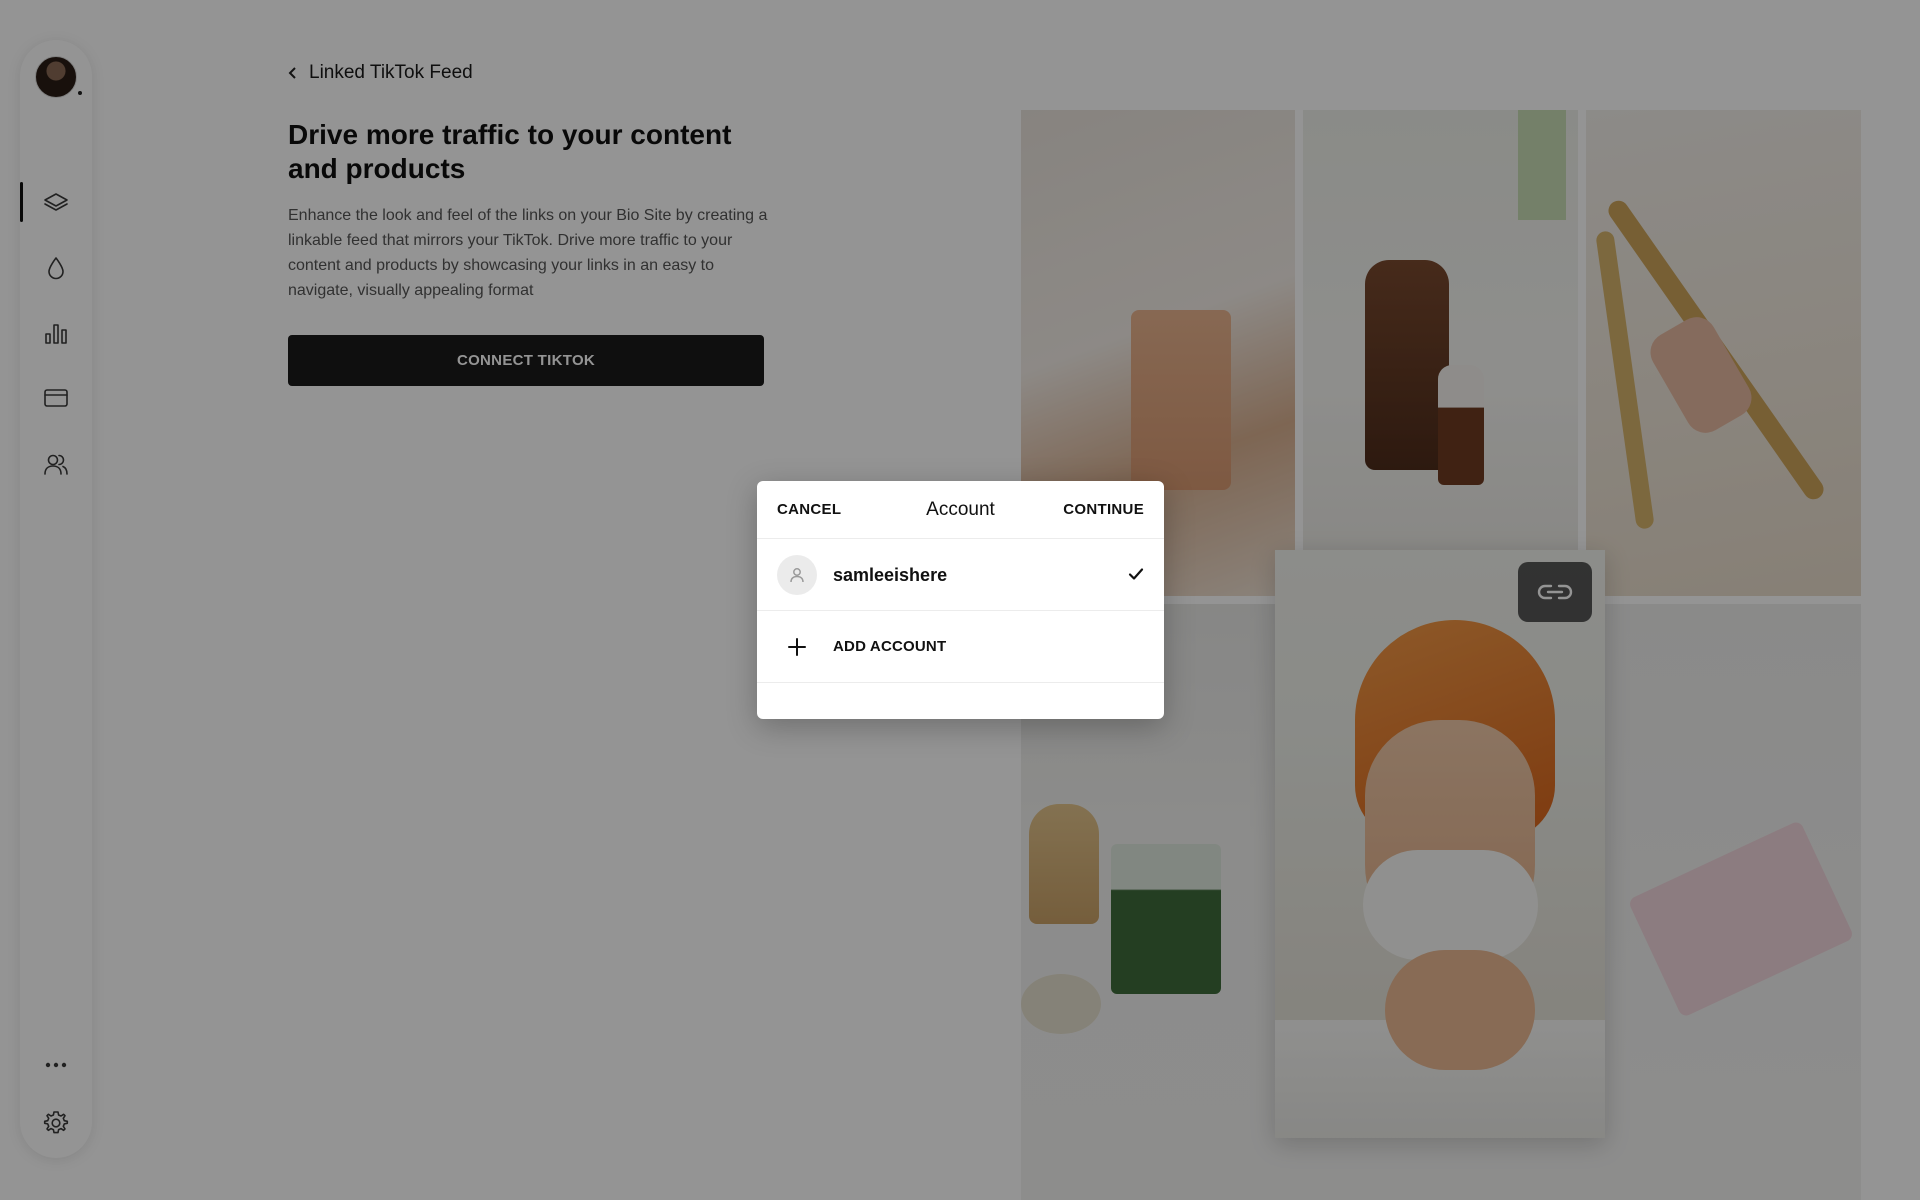 This screenshot has width=1920, height=1200. What do you see at coordinates (1103, 510) in the screenshot?
I see `continue-button: CONTINUE` at bounding box center [1103, 510].